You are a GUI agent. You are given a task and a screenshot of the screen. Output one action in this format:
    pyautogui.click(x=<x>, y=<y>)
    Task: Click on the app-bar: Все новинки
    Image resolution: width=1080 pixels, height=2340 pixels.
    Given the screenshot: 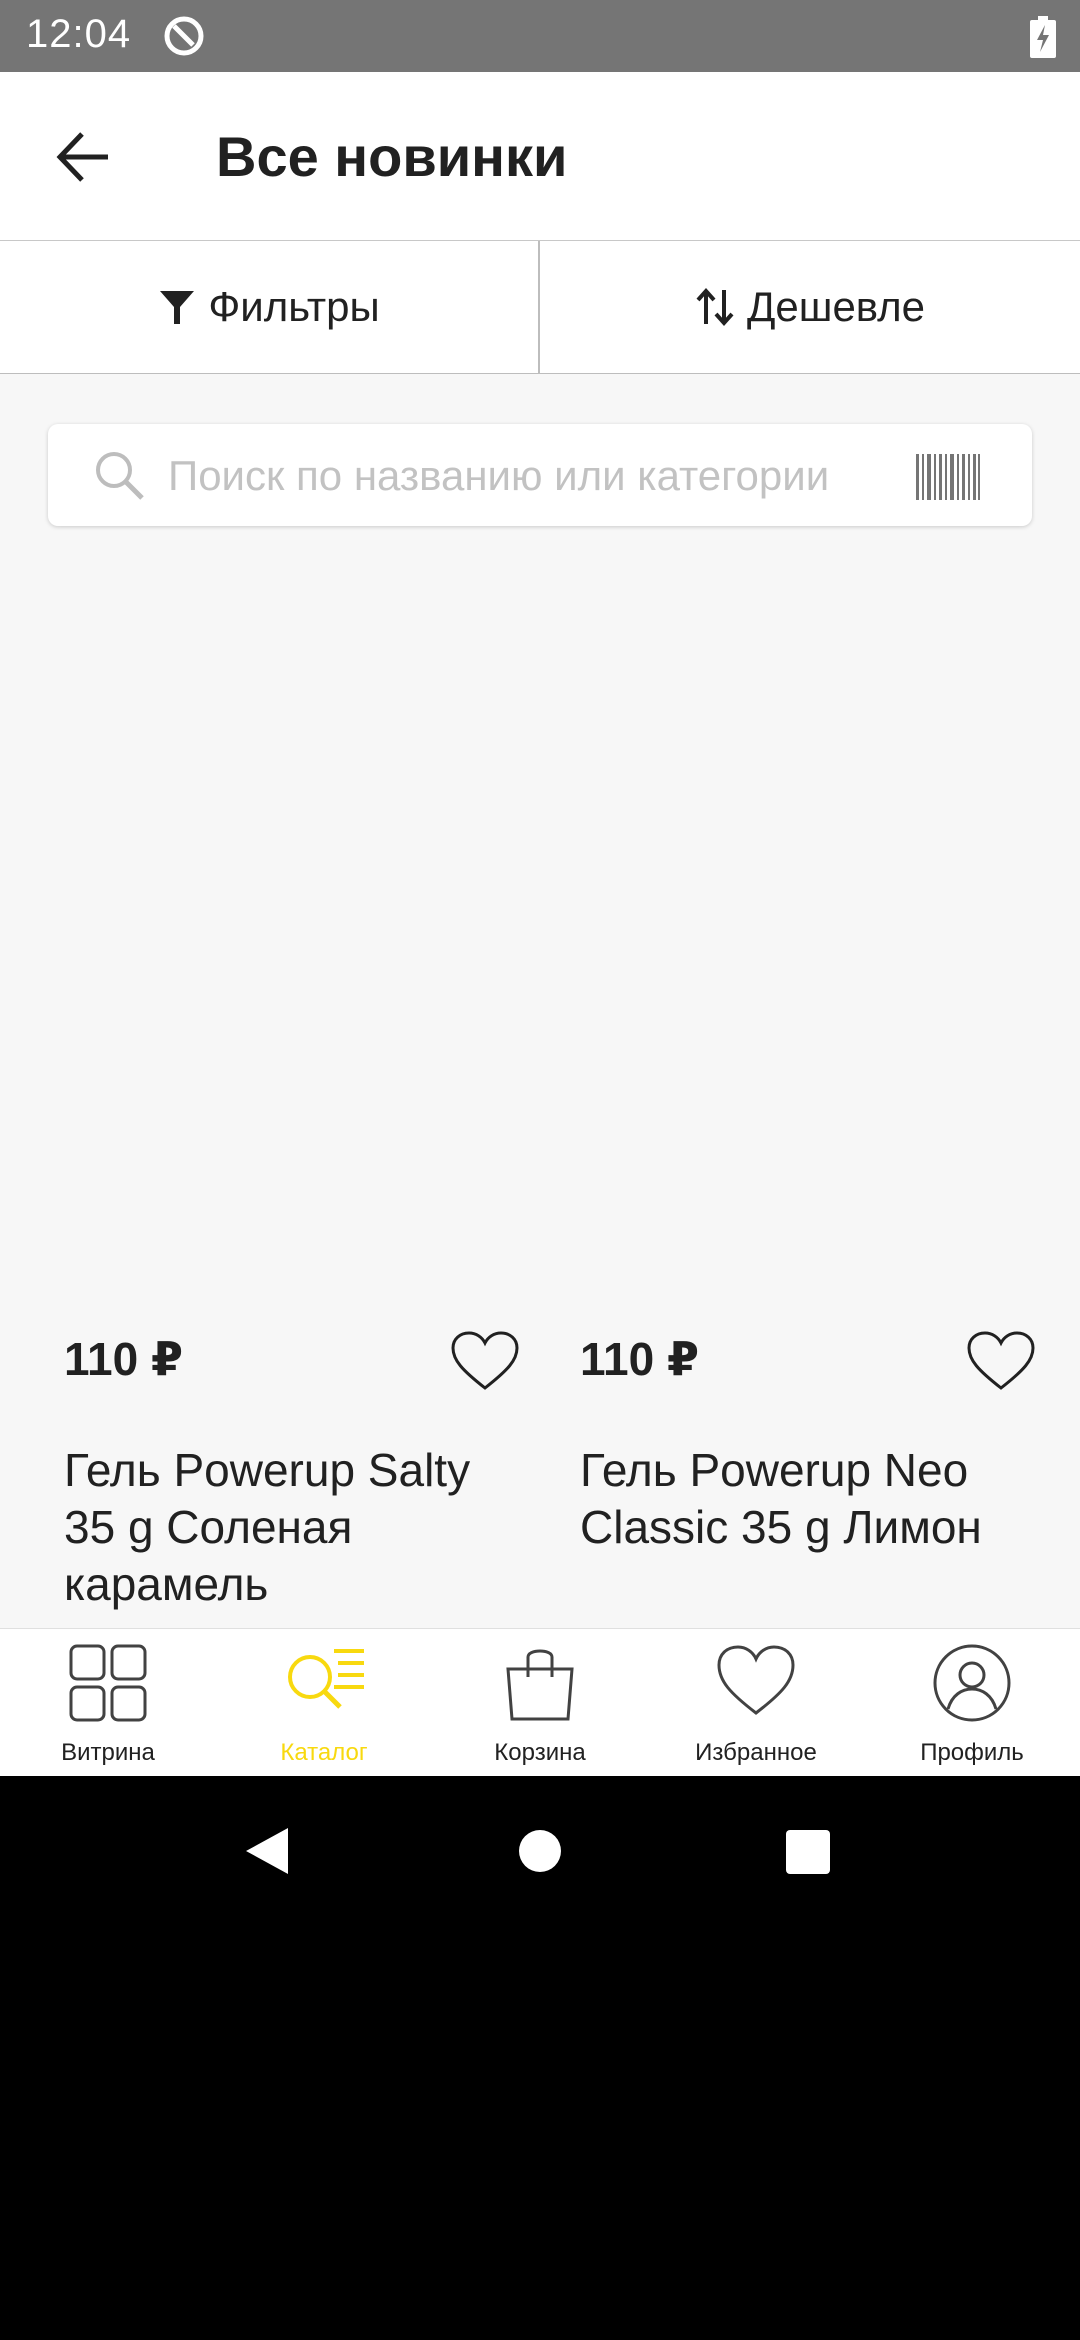 What is the action you would take?
    pyautogui.click(x=540, y=156)
    